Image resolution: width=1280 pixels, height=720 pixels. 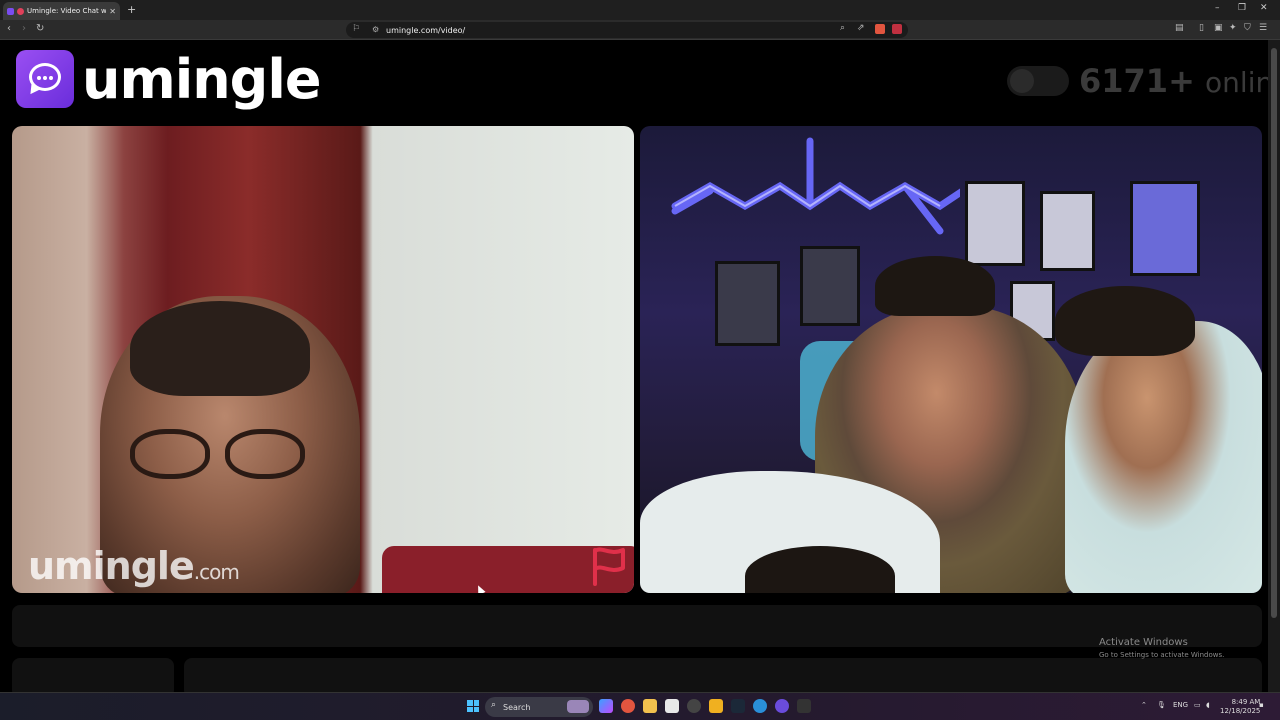 What do you see at coordinates (842, 28) in the screenshot?
I see `zoom-icon: ⌕` at bounding box center [842, 28].